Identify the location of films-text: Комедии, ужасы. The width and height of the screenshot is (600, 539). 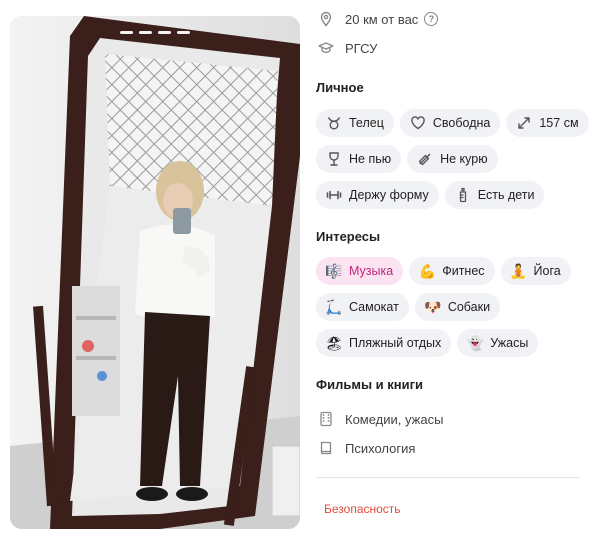
(394, 419).